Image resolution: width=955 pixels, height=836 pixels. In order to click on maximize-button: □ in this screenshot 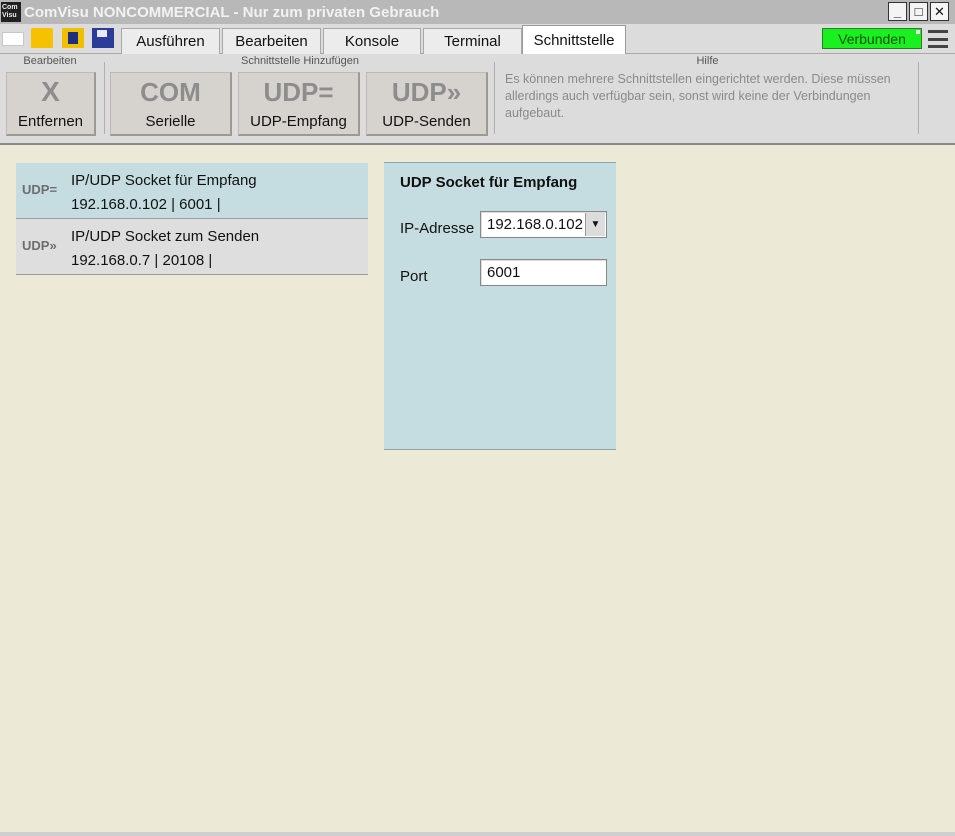, I will do `click(918, 11)`.